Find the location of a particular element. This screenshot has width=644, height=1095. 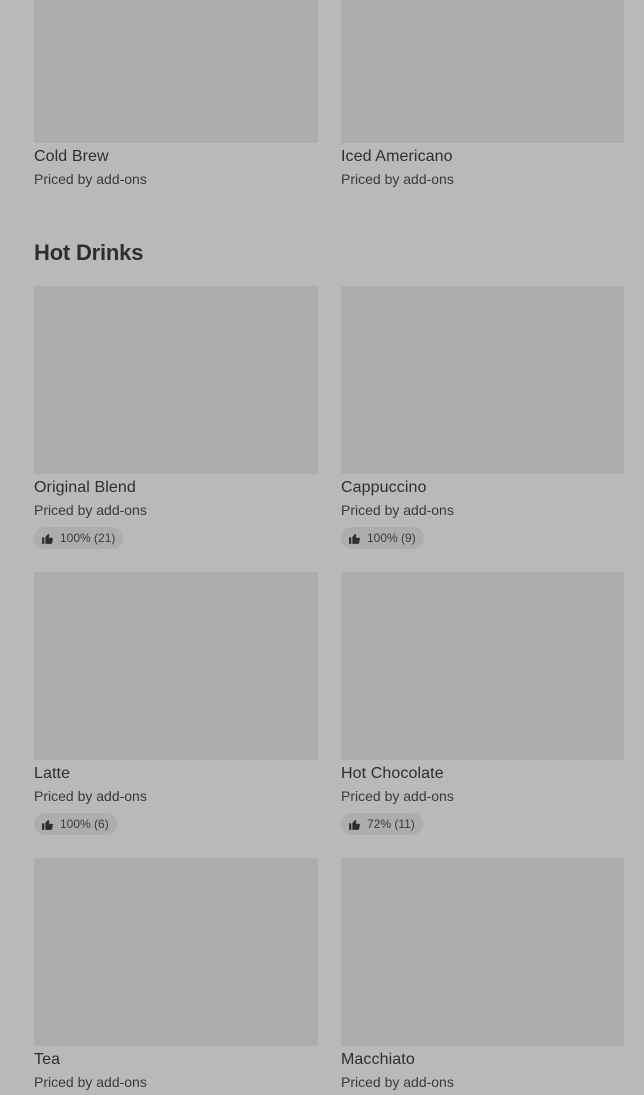

item-name: Cold Brew is located at coordinates (71, 156).